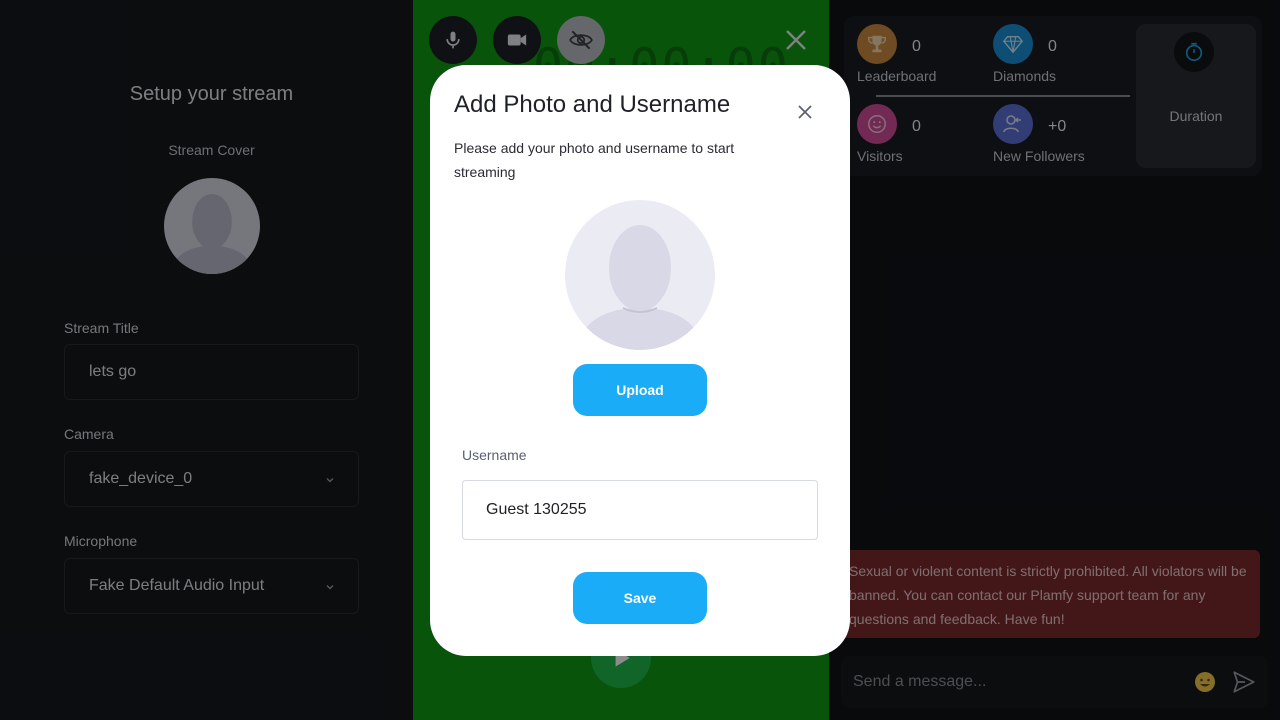 The height and width of the screenshot is (720, 1280). Describe the element at coordinates (805, 112) in the screenshot. I see `close-icon` at that location.